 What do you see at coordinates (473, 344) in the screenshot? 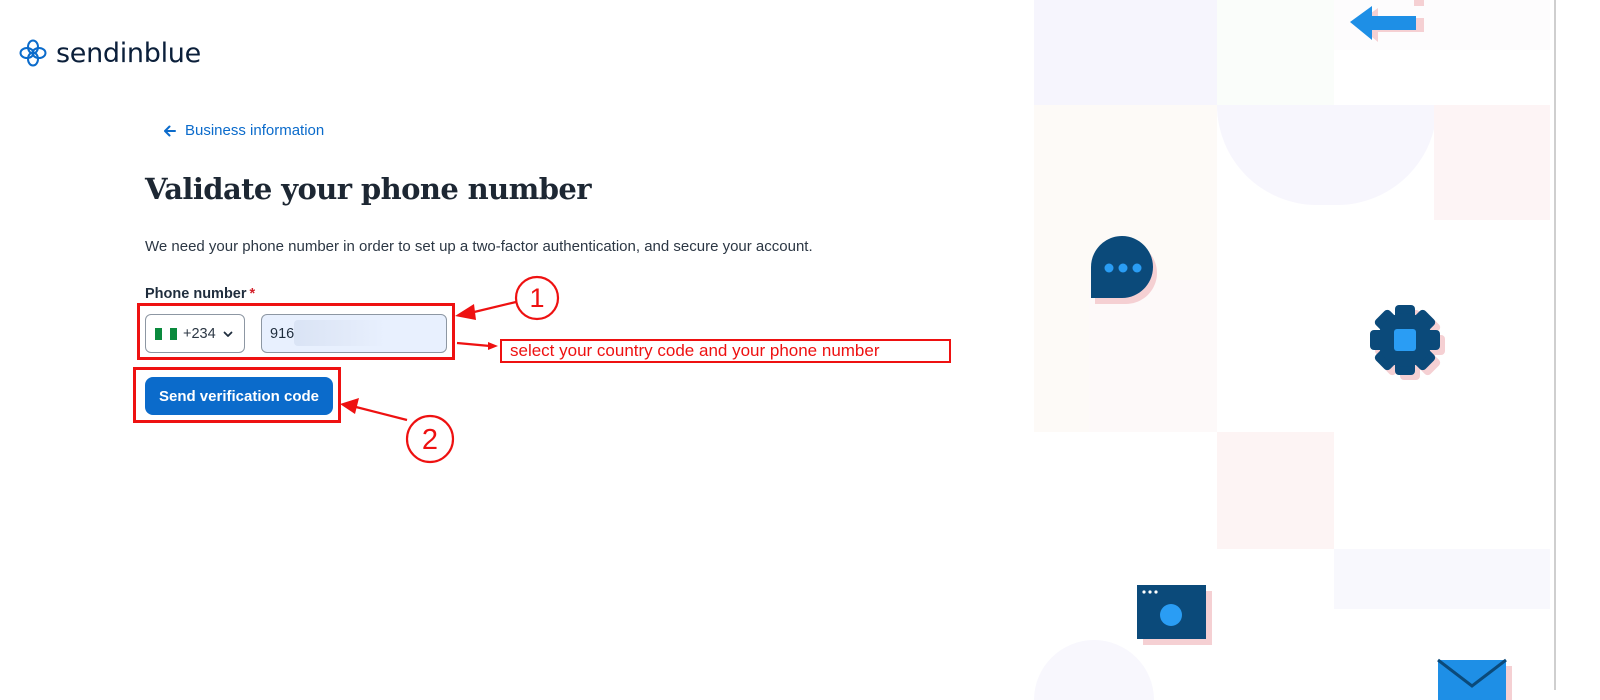
I see `annotation-arrow-note` at bounding box center [473, 344].